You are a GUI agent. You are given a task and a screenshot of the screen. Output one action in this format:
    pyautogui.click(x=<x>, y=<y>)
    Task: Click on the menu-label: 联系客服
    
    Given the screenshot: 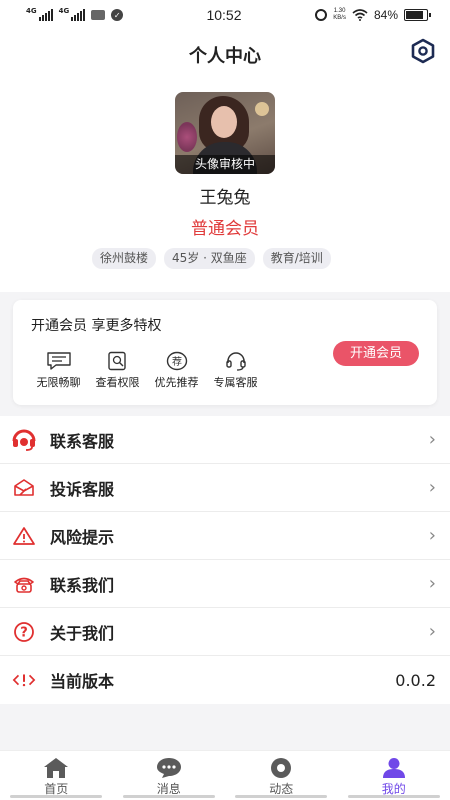 What is the action you would take?
    pyautogui.click(x=82, y=441)
    